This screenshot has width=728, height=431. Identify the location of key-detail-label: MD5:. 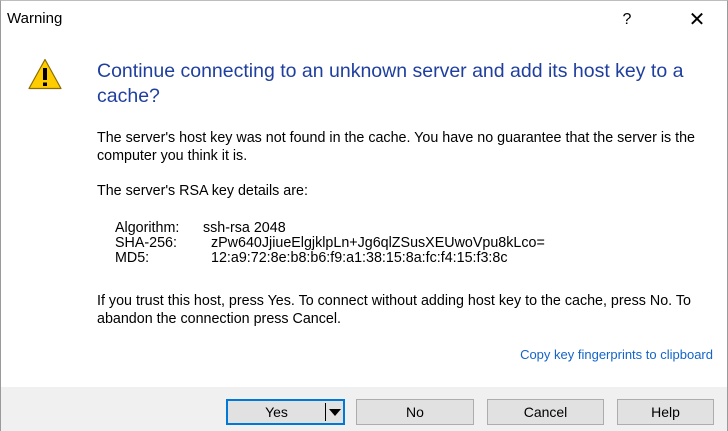
(132, 258).